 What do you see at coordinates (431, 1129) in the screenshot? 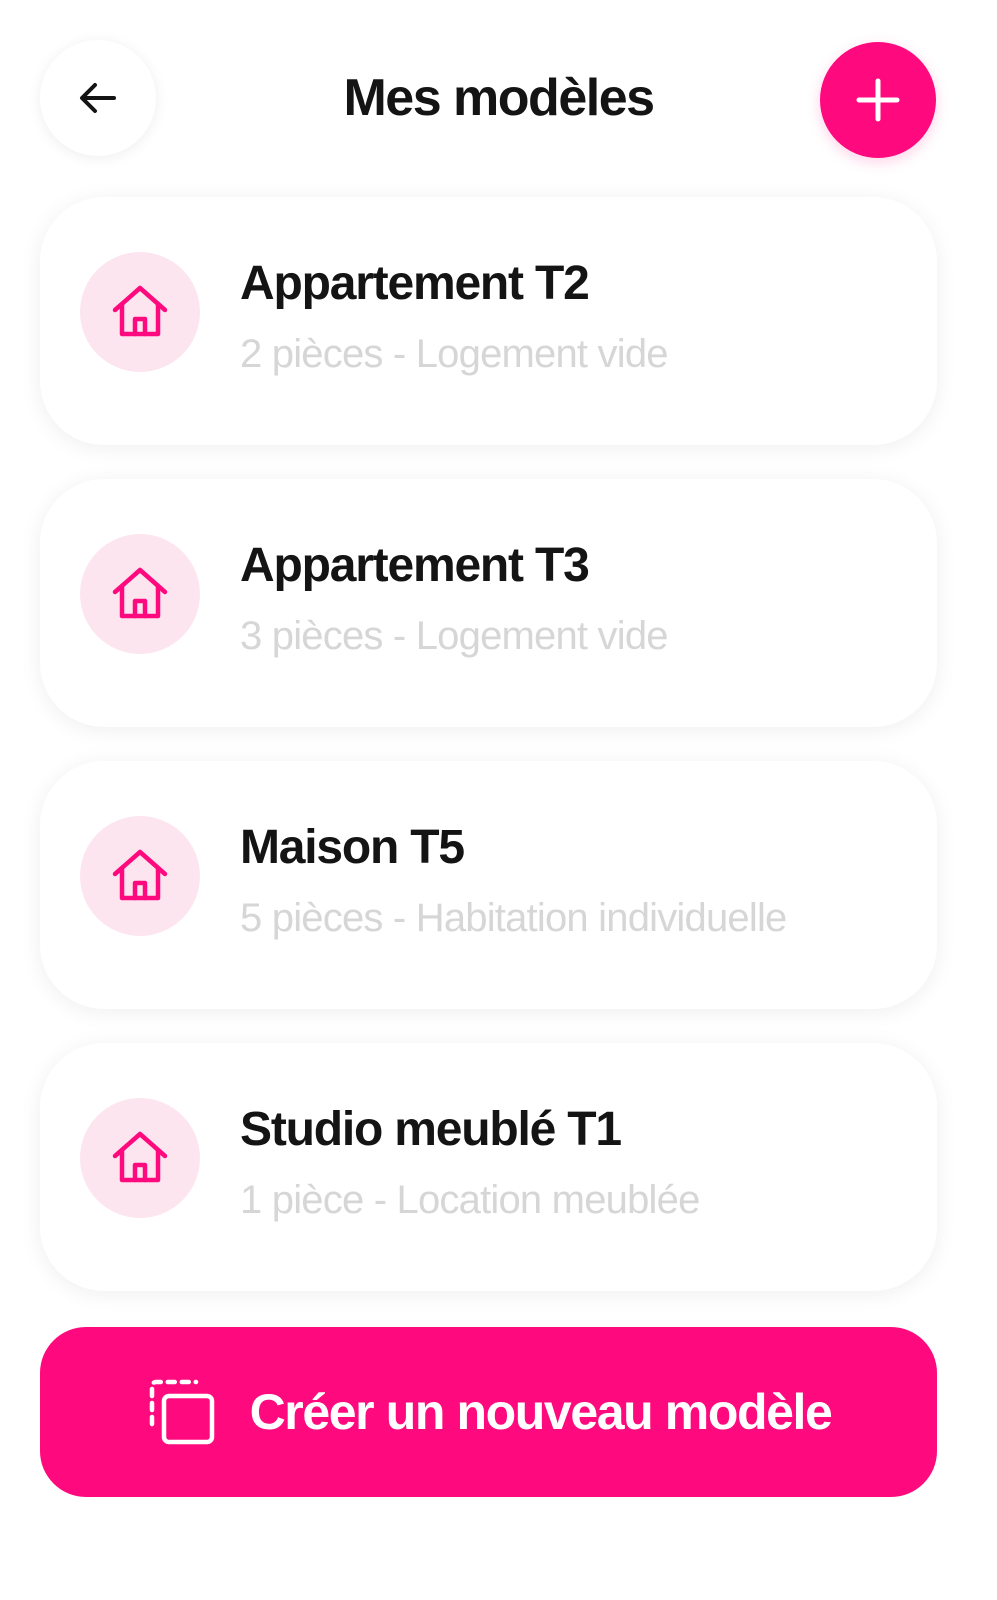
I see `model-title: Studio meublé T1` at bounding box center [431, 1129].